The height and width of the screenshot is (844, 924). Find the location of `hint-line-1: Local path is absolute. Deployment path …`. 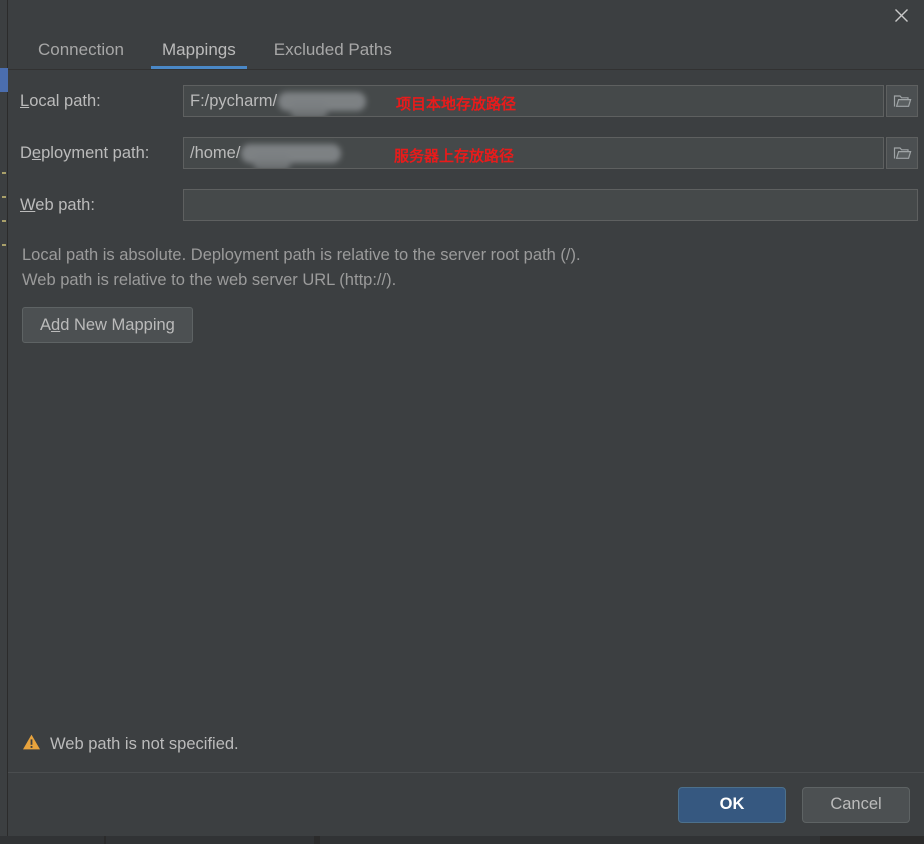

hint-line-1: Local path is absolute. Deployment path … is located at coordinates (301, 255).